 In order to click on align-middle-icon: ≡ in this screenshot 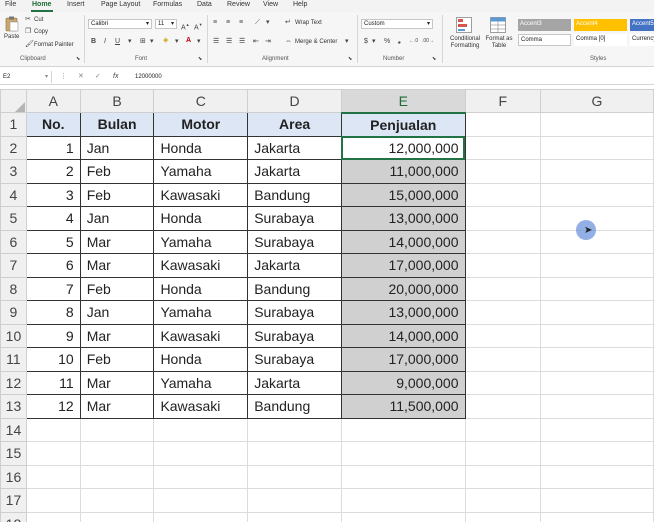, I will do `click(228, 22)`.